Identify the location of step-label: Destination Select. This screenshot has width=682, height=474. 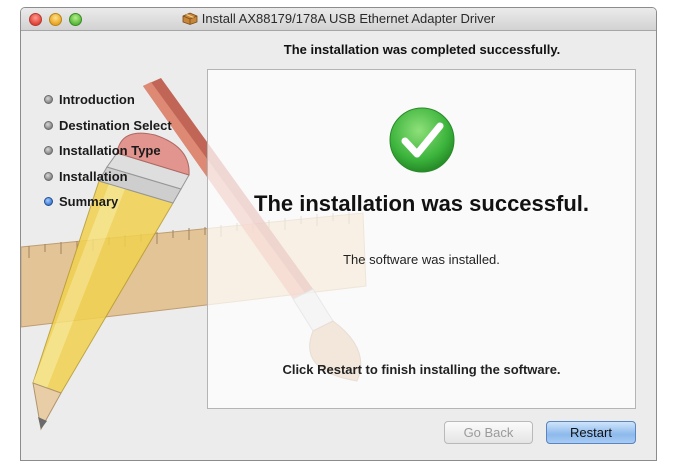
(115, 125).